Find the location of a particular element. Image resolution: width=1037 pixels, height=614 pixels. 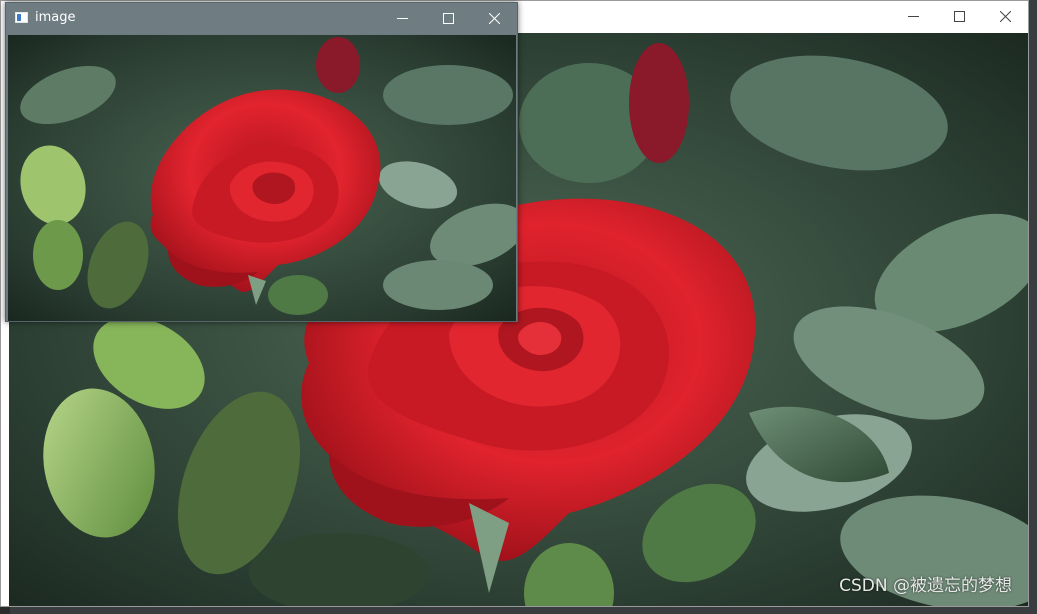

window-title: image is located at coordinates (55, 17).